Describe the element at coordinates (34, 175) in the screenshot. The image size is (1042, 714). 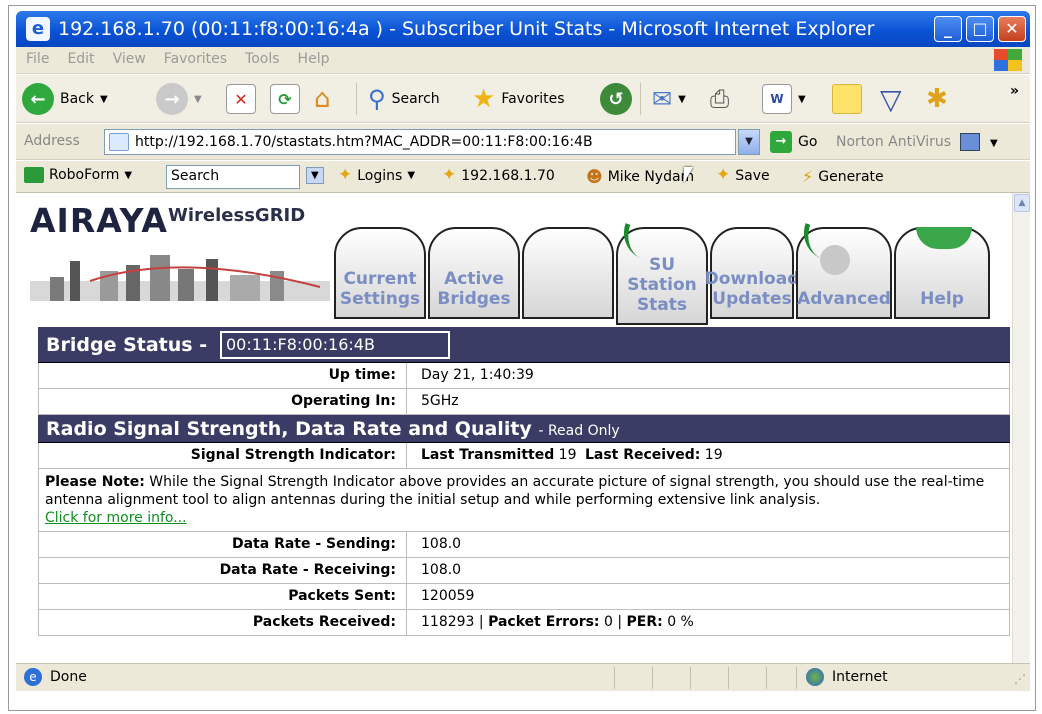
I see `roboform-icon` at that location.